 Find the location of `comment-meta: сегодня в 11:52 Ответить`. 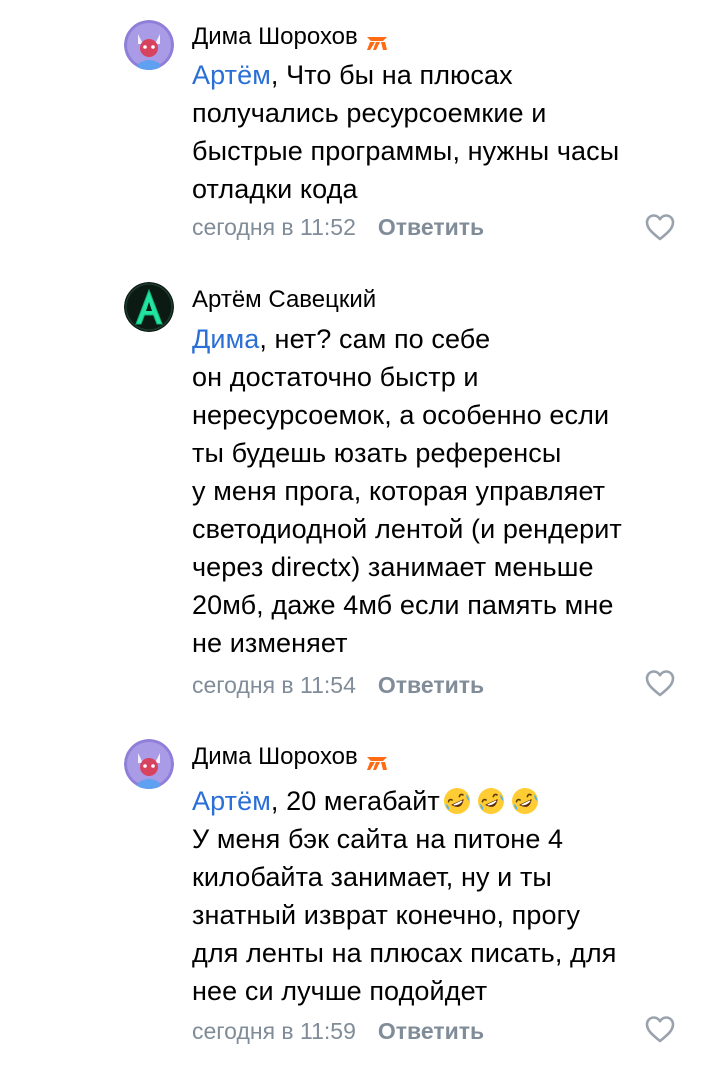

comment-meta: сегодня в 11:52 Ответить is located at coordinates (338, 227).